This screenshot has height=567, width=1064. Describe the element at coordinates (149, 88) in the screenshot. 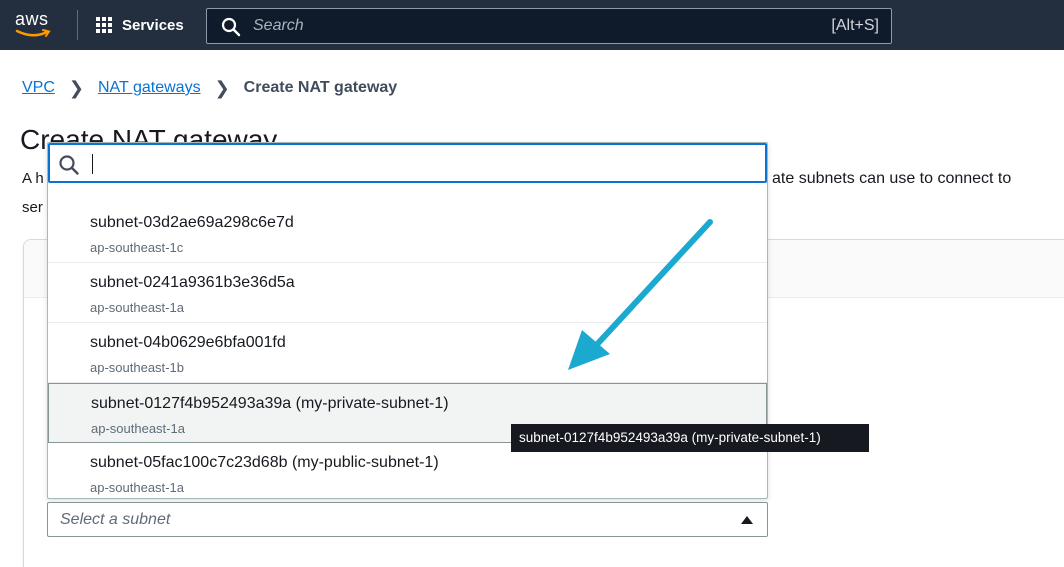

I see `breadcrumb-nat-gateways-link: NAT gateways` at that location.